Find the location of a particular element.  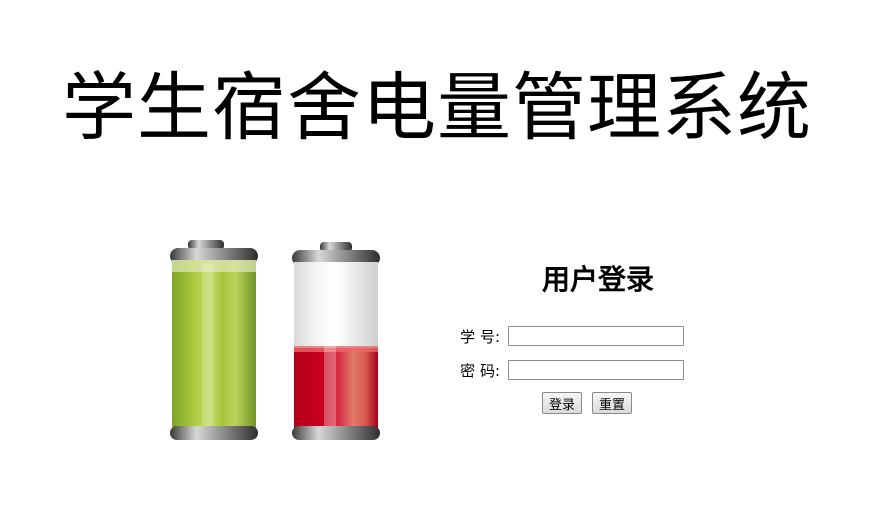

full-battery-icon is located at coordinates (214, 340).